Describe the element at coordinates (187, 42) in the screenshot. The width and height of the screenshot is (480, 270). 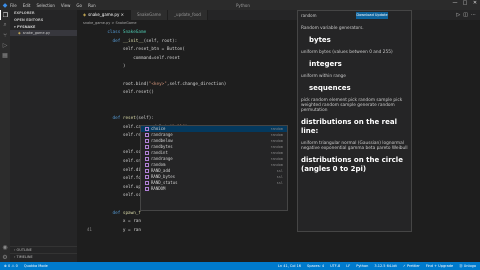
I see `code-line: def __init__(self, root):` at that location.